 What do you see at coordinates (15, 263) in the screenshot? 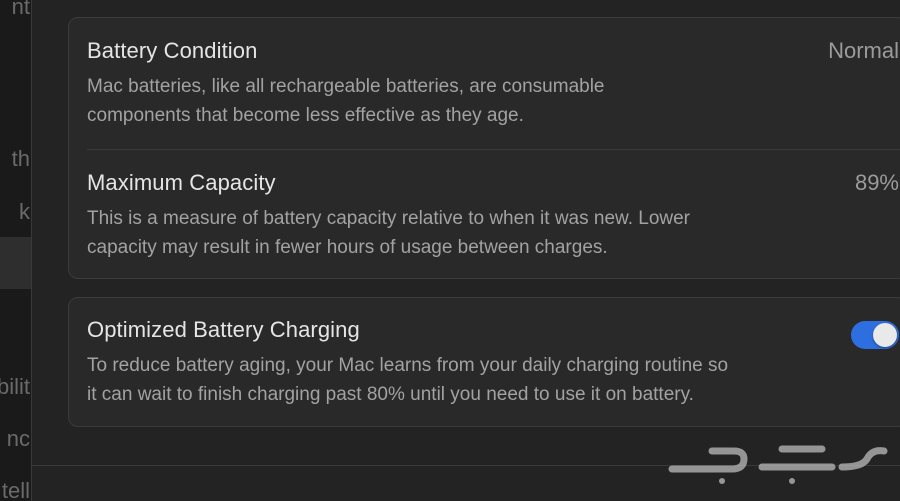
I see `sidebar-item-selected` at bounding box center [15, 263].